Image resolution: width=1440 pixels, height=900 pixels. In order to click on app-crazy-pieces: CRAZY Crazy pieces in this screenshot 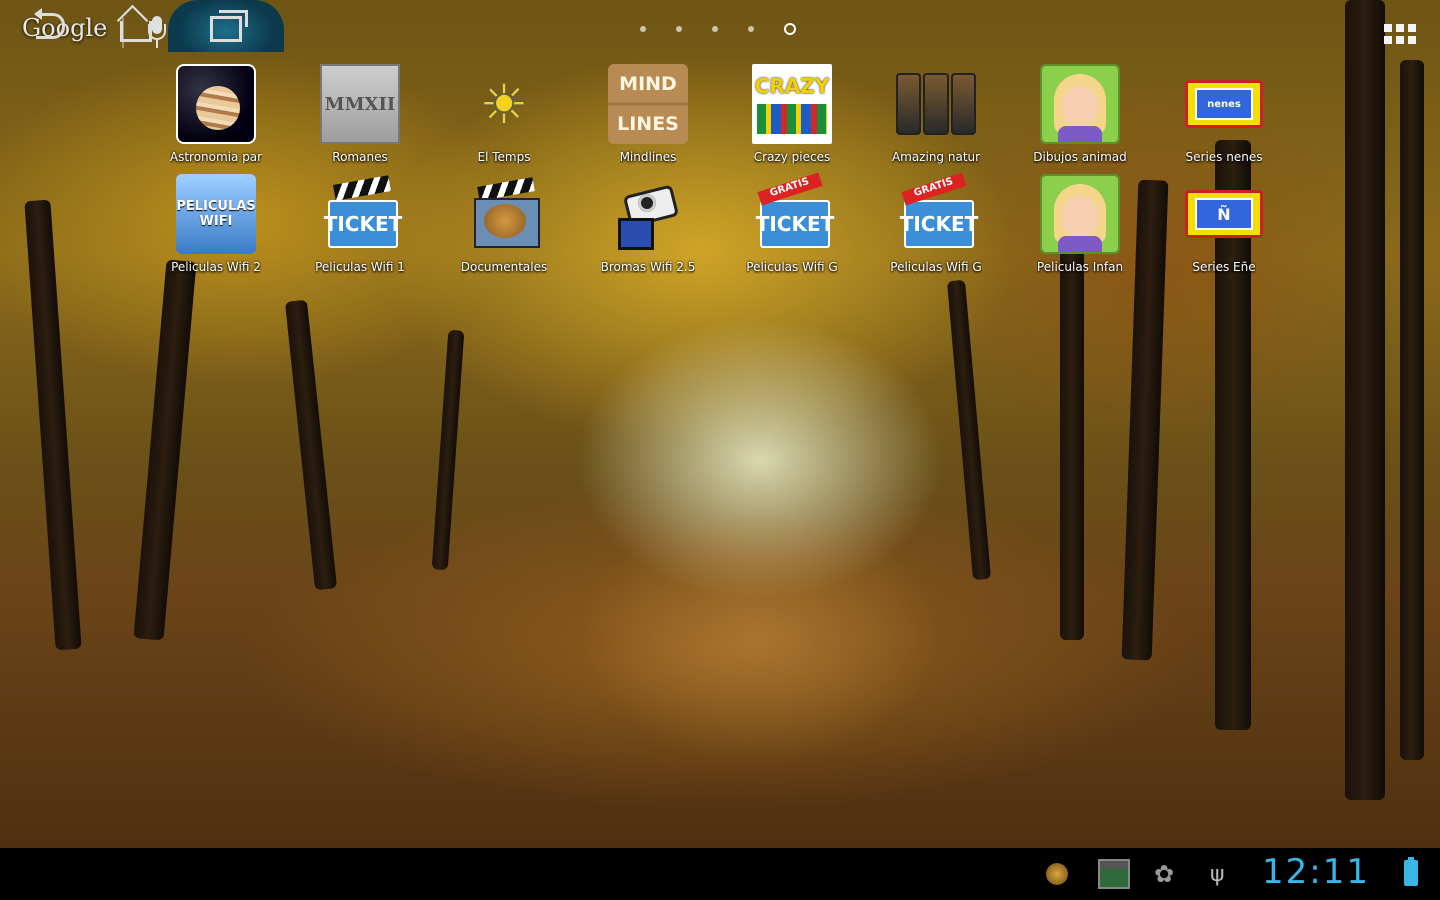, I will do `click(792, 114)`.